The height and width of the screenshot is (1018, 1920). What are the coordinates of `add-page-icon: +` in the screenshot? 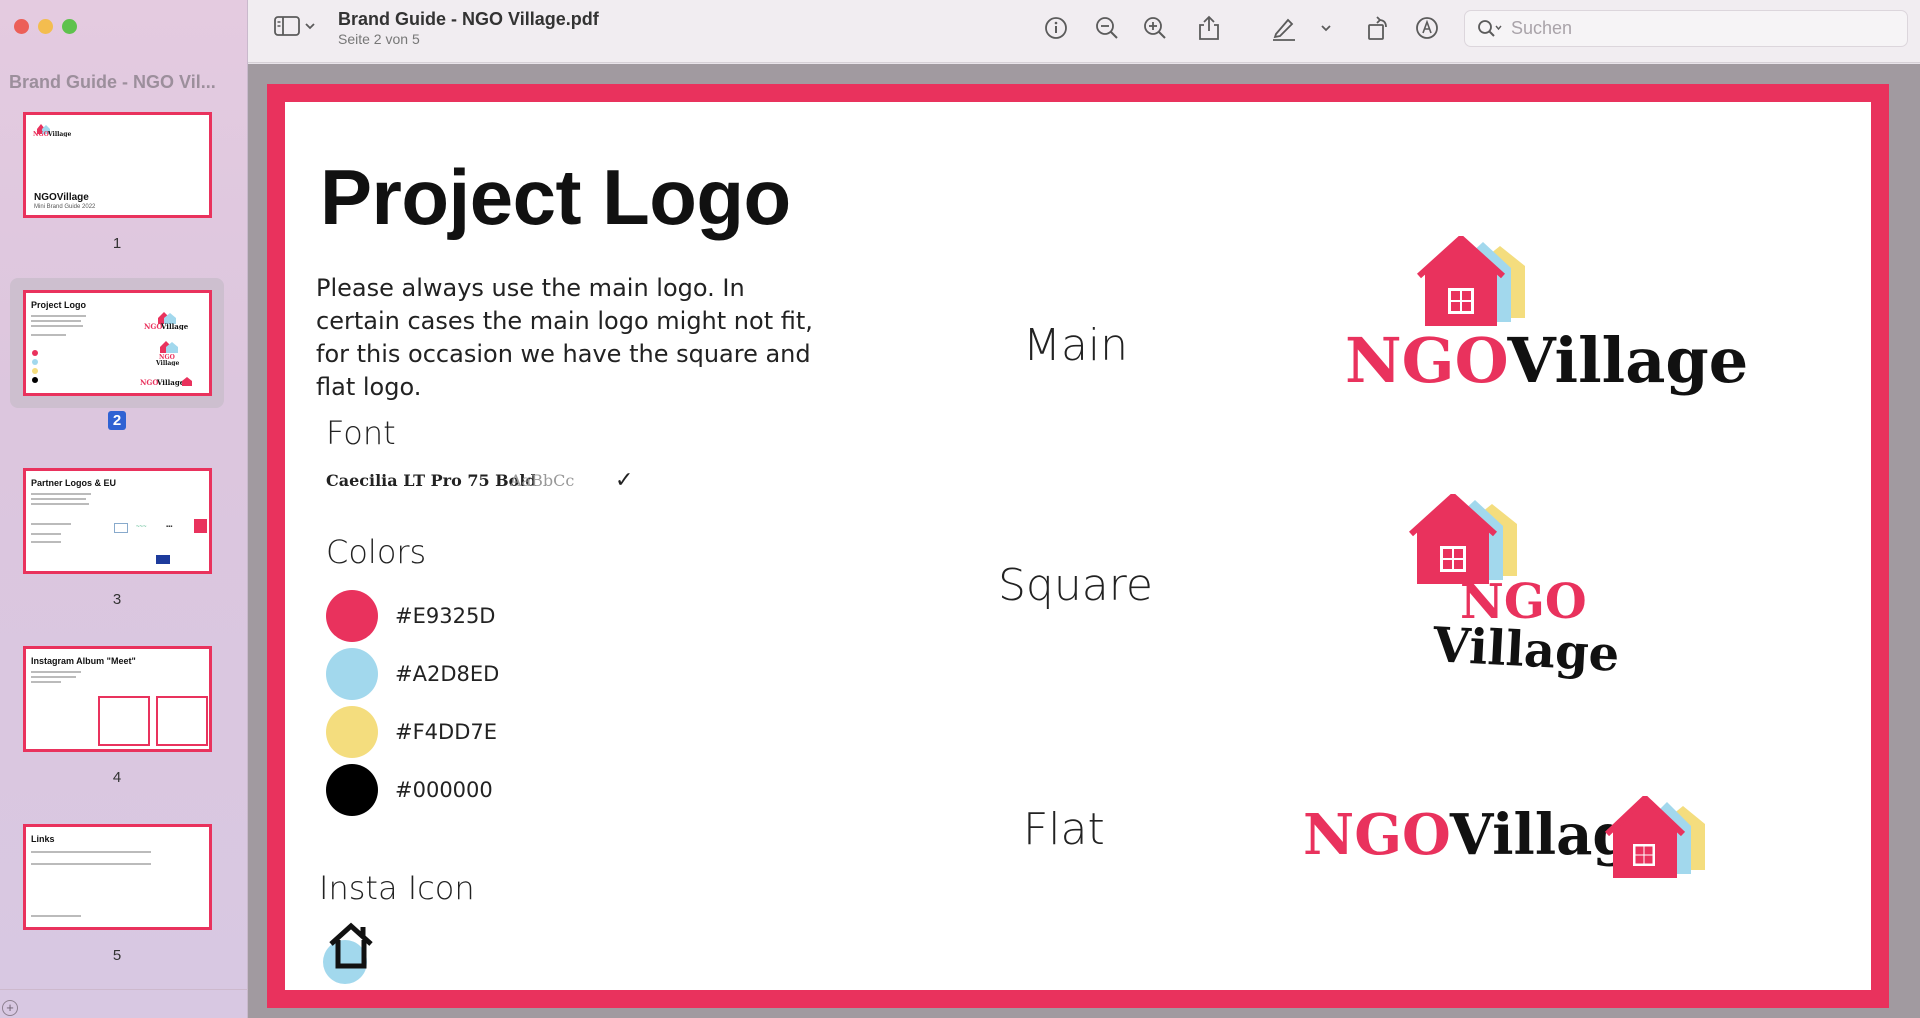 It's located at (10, 1008).